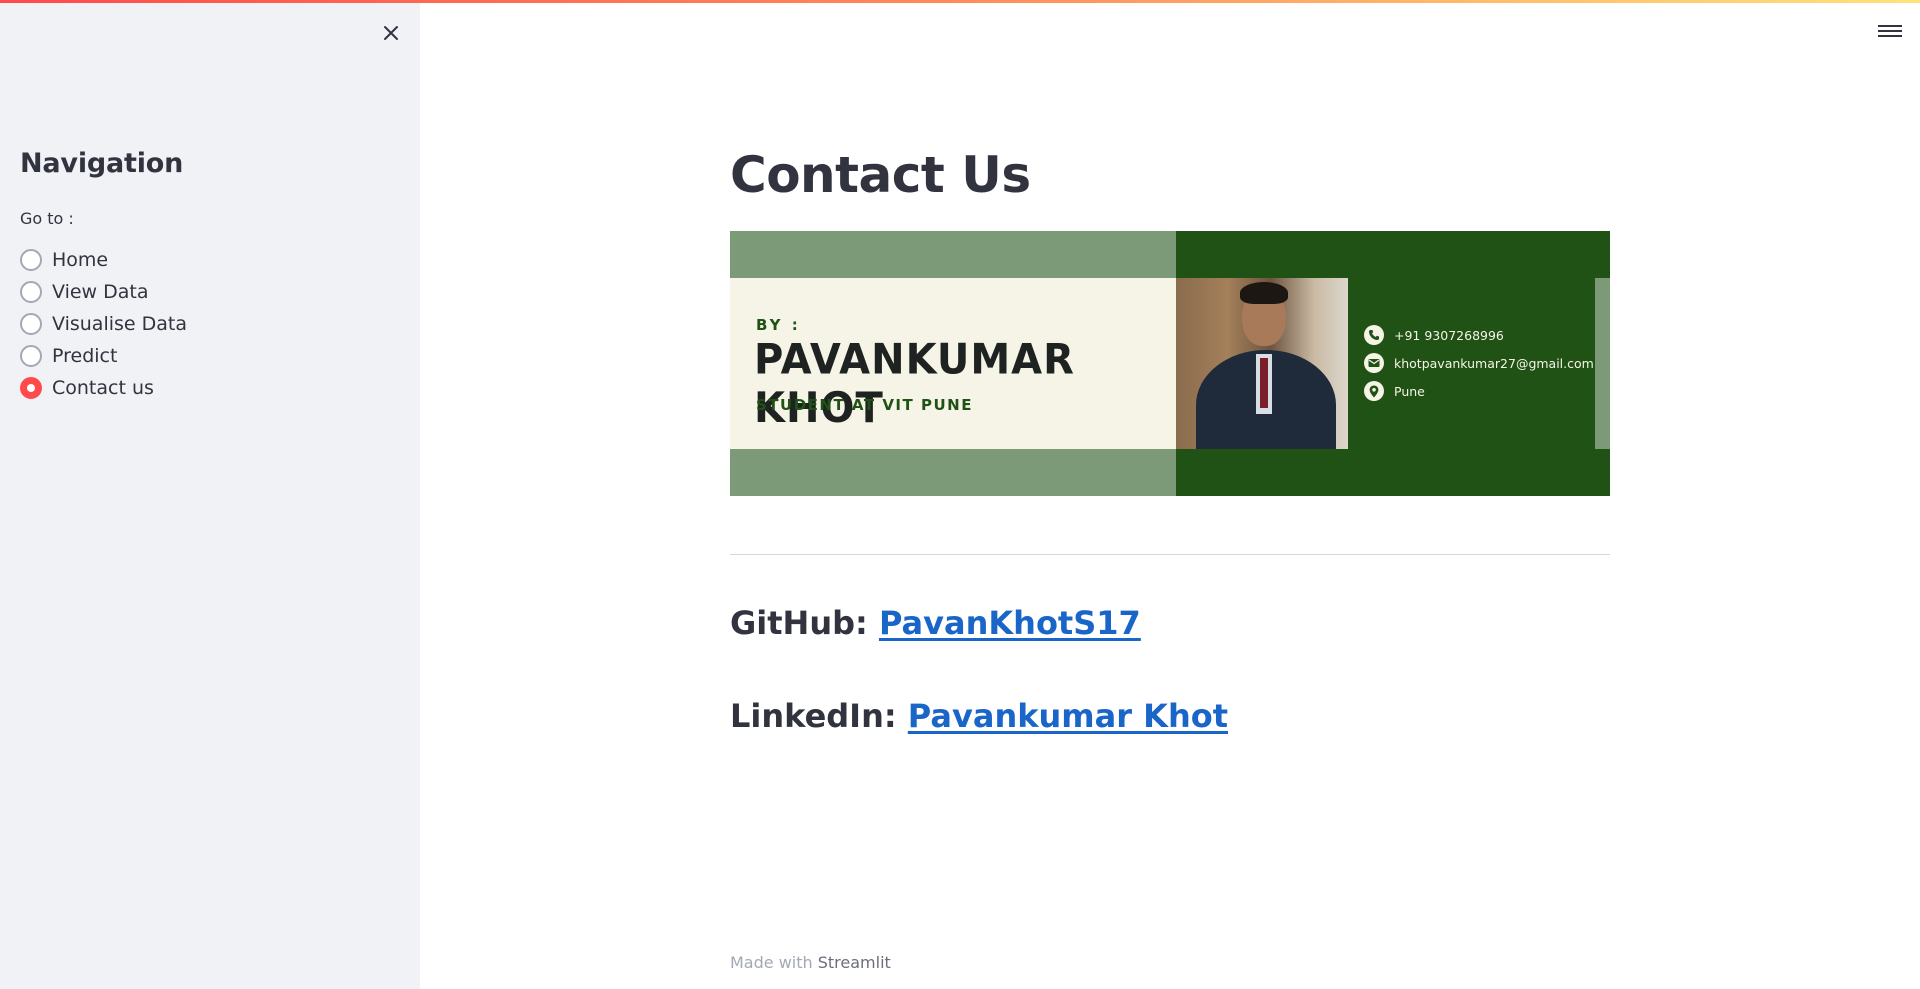  I want to click on close-sidebar-button, so click(391, 33).